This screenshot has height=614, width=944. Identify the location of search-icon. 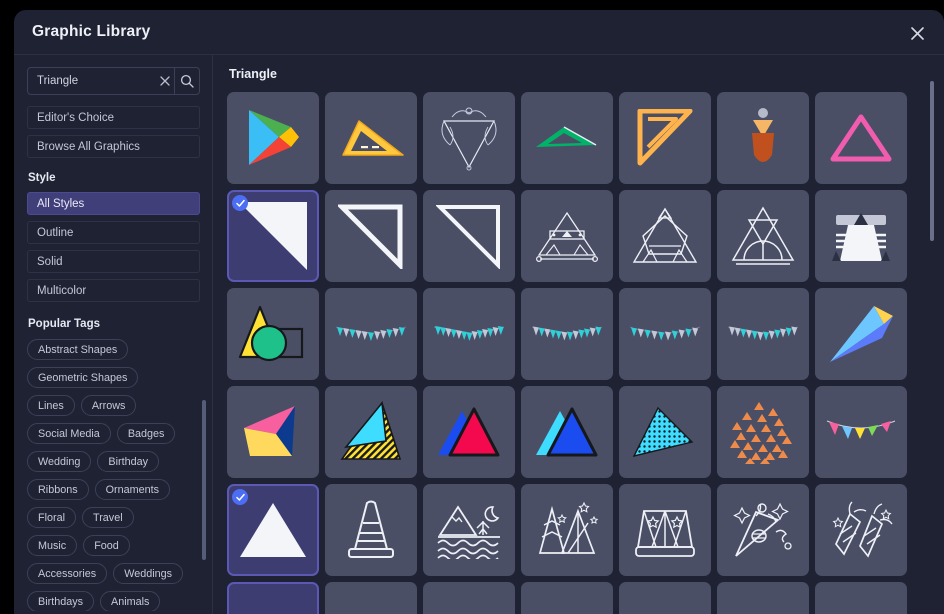
(186, 81).